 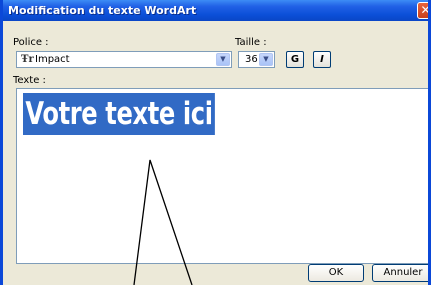 I want to click on font-label: Police :, so click(x=31, y=42).